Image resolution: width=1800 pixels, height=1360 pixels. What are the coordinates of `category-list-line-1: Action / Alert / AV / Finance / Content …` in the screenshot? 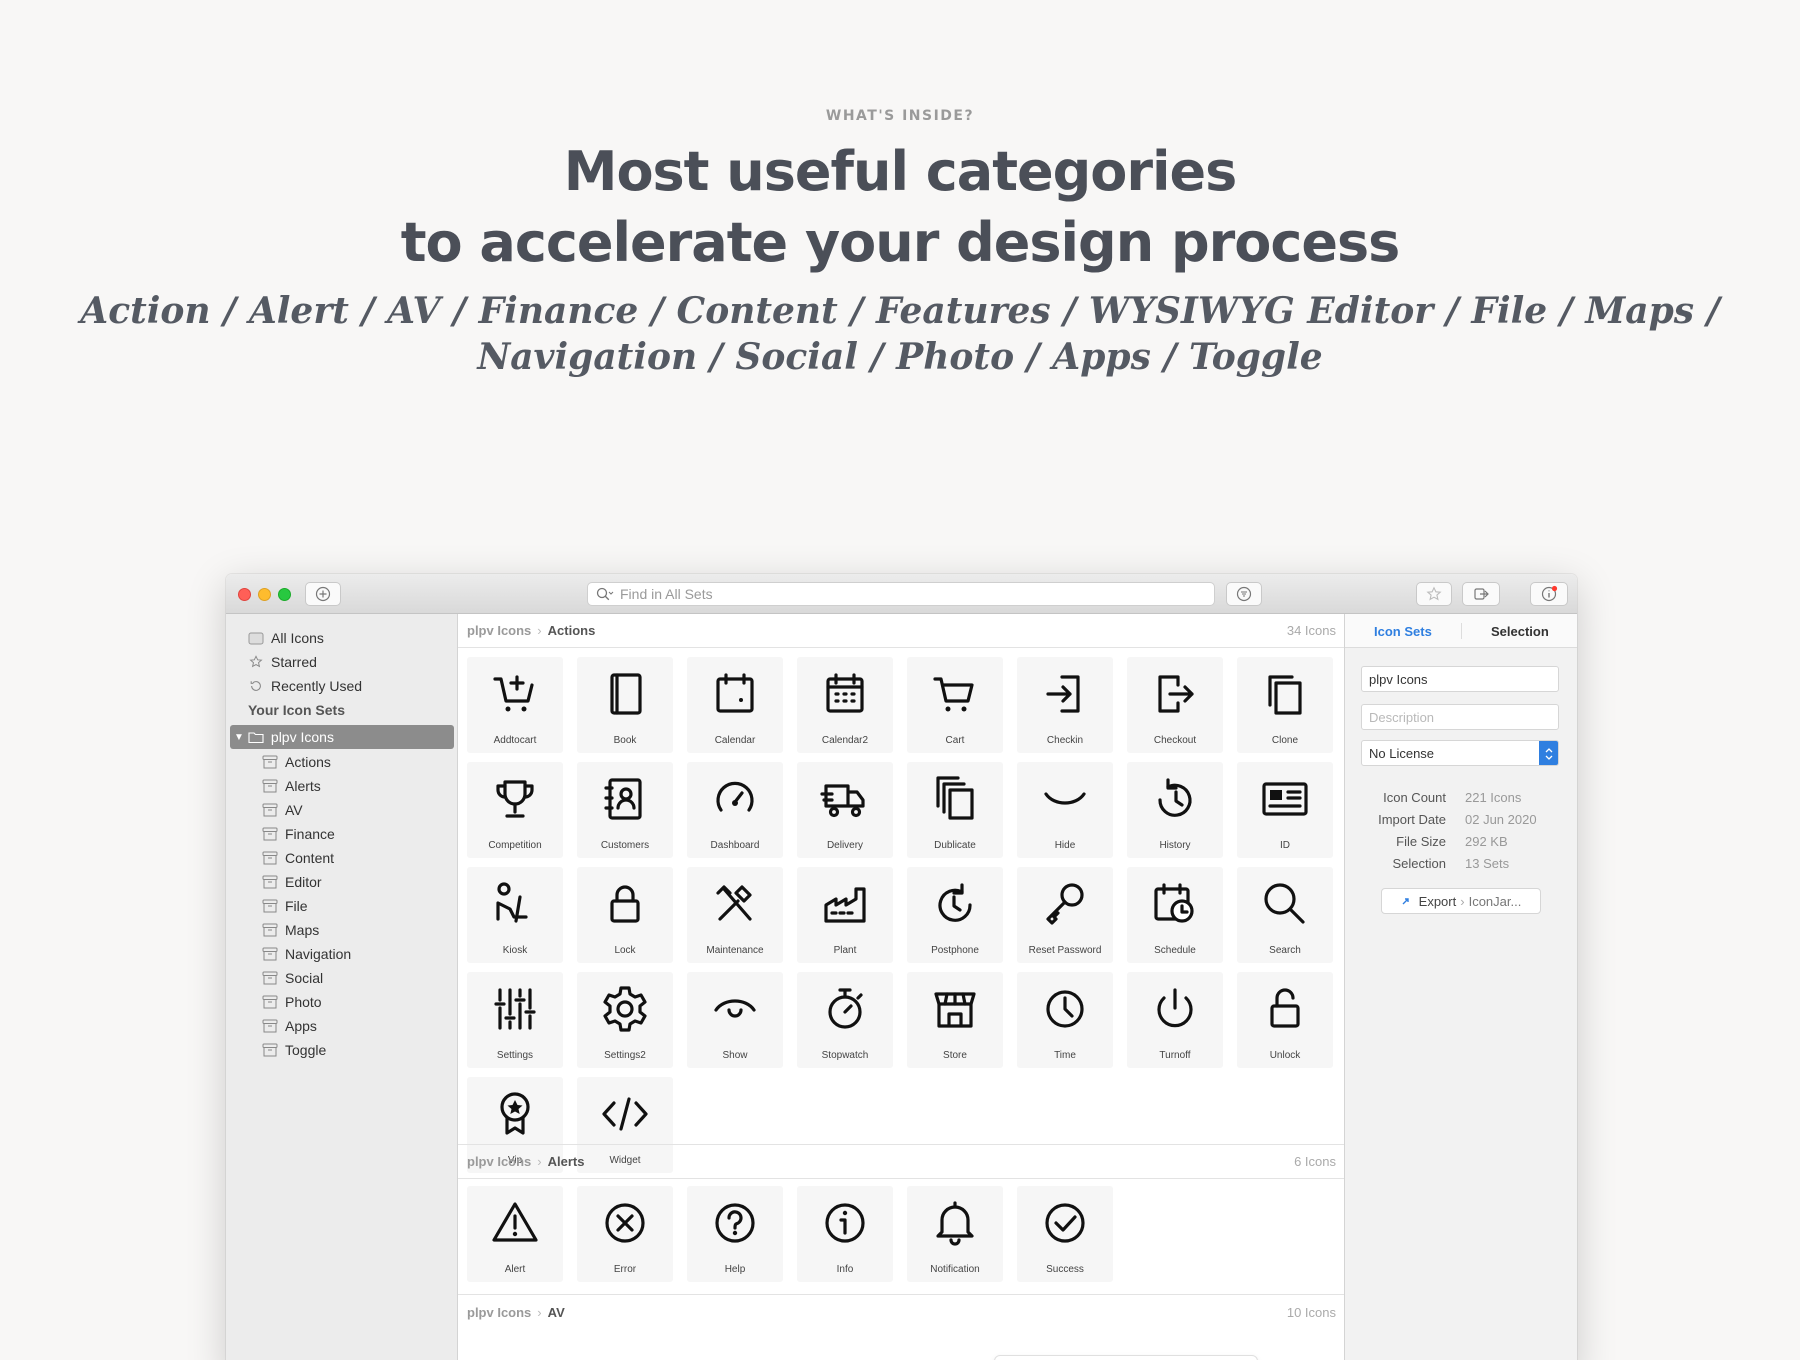 It's located at (900, 311).